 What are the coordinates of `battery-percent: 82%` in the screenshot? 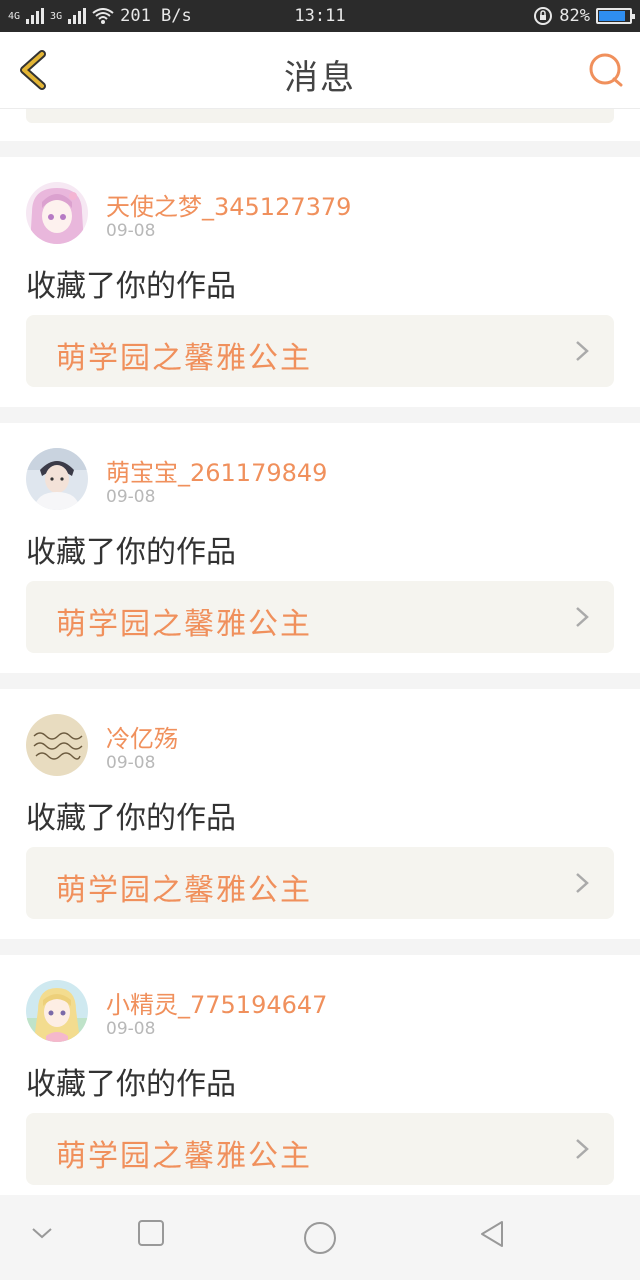 It's located at (574, 16).